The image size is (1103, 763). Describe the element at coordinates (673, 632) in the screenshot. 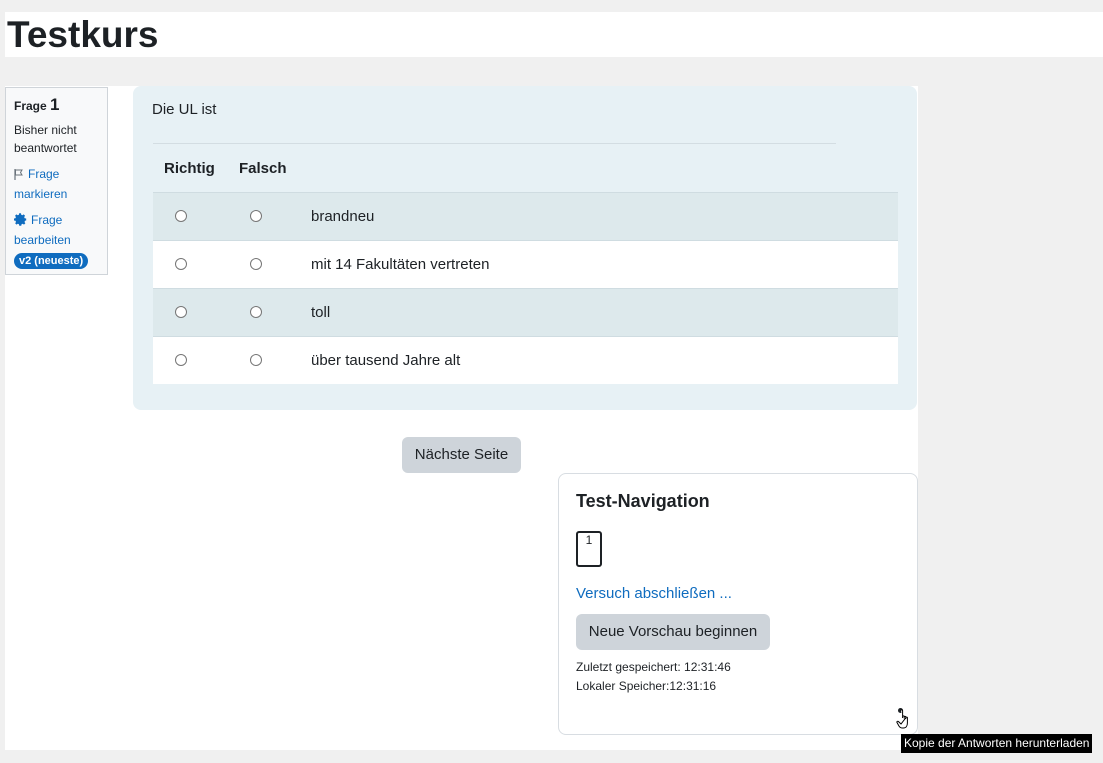

I see `new-preview-button: Neue Vorschau beginnen` at that location.